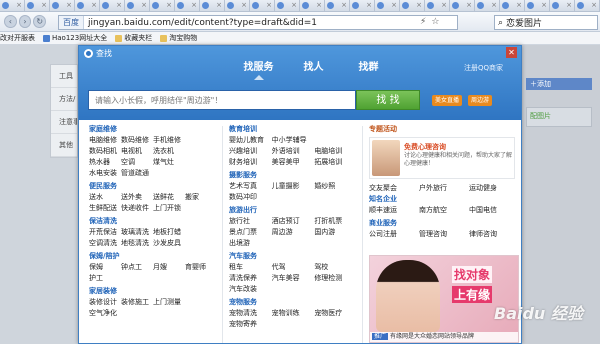  I want to click on category-item: 汽车美容, so click(293, 278).